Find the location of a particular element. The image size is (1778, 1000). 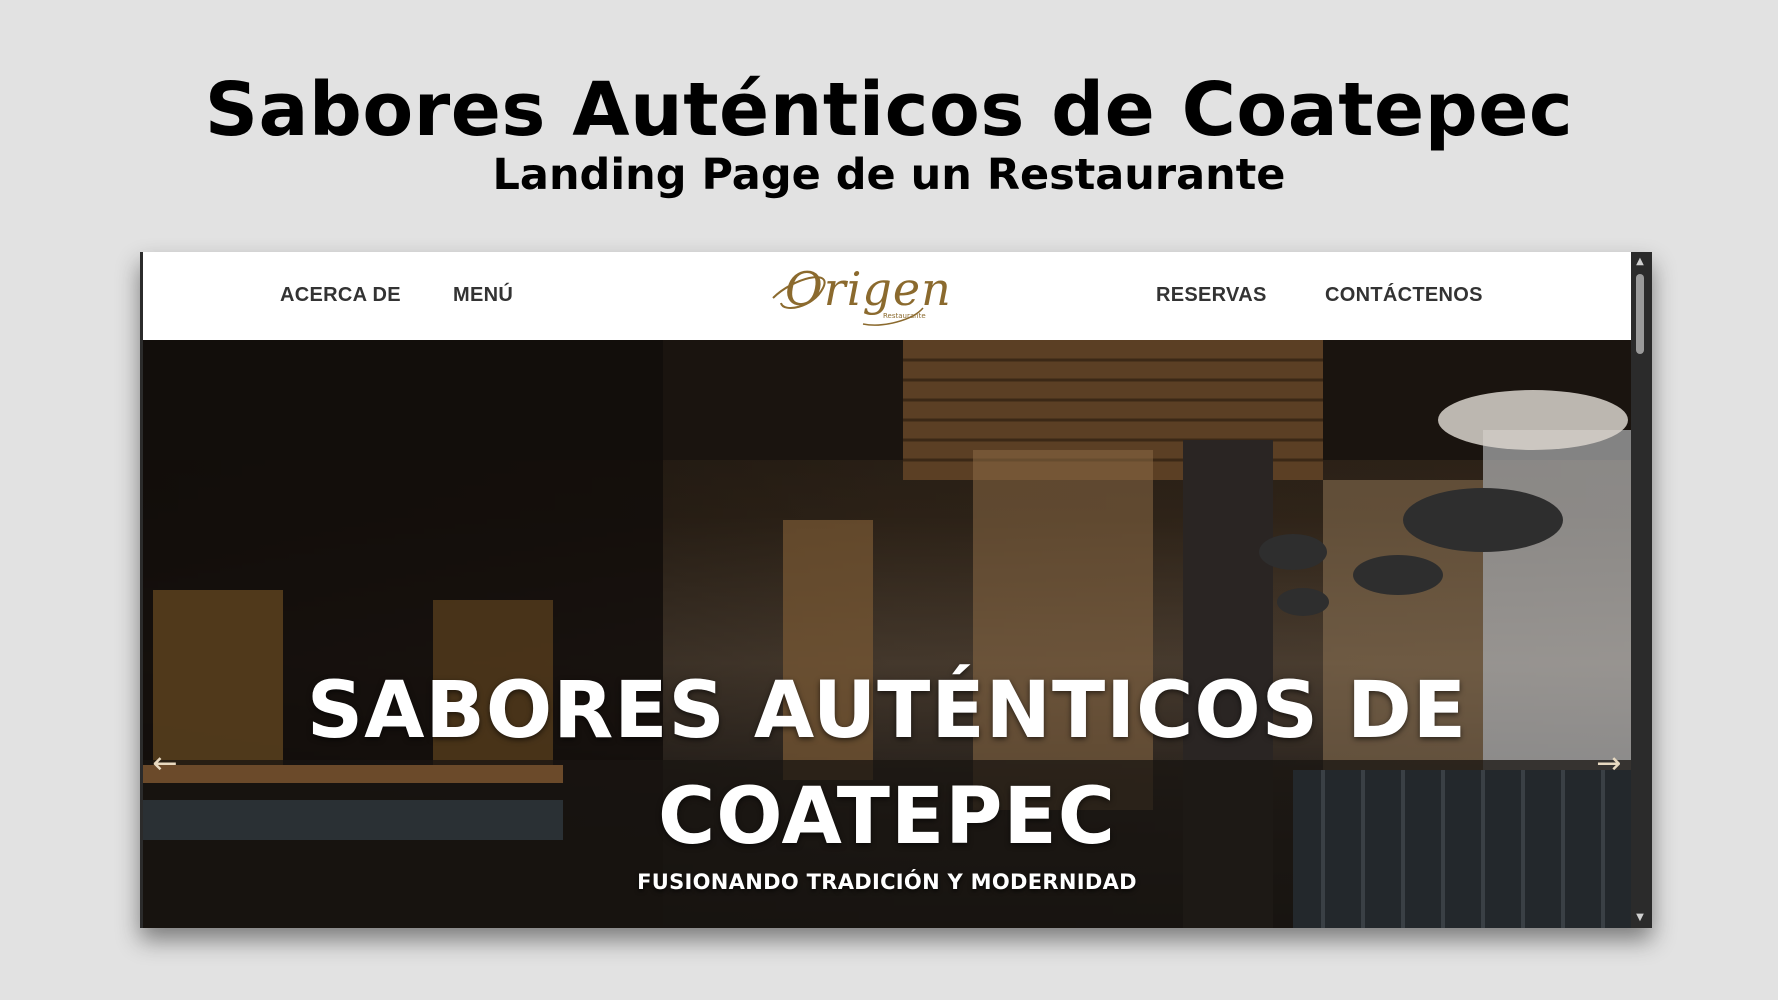

nav-link-reservas: RESERVAS is located at coordinates (1211, 295).